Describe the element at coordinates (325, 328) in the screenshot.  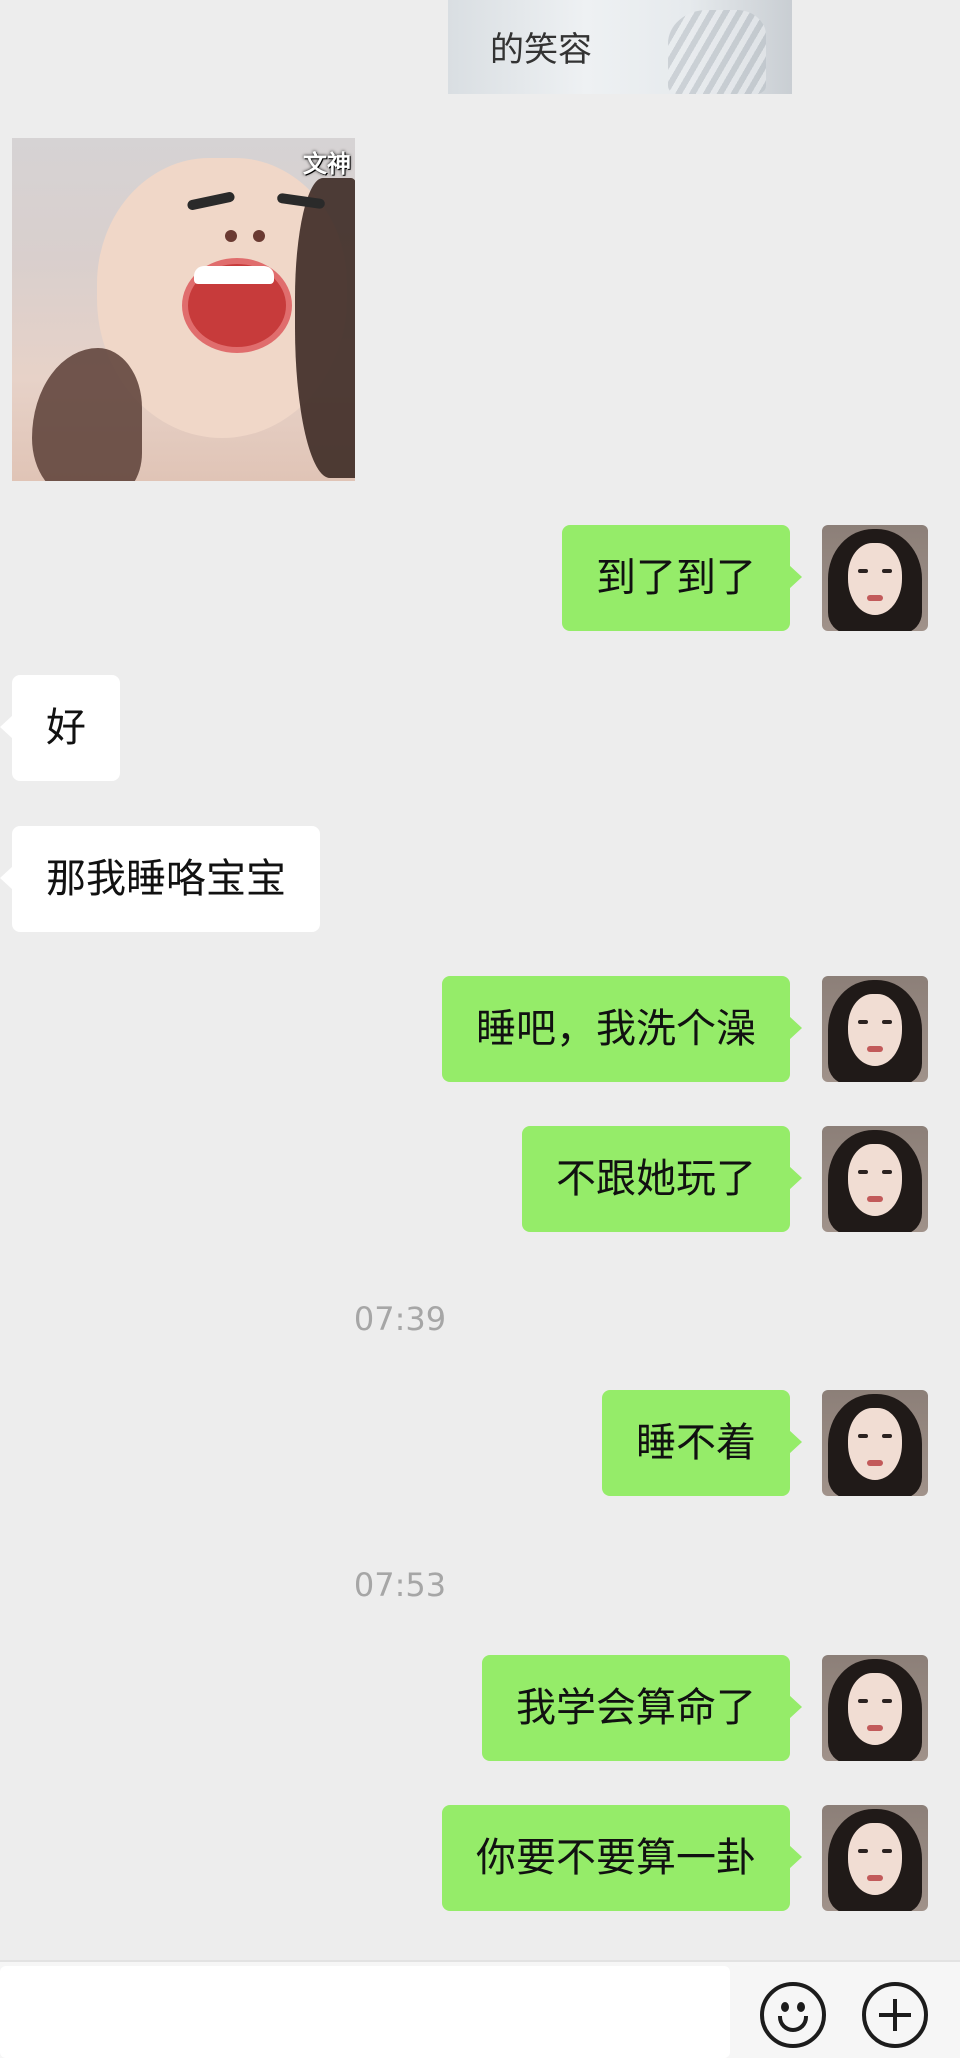
I see `child-hair-right` at that location.